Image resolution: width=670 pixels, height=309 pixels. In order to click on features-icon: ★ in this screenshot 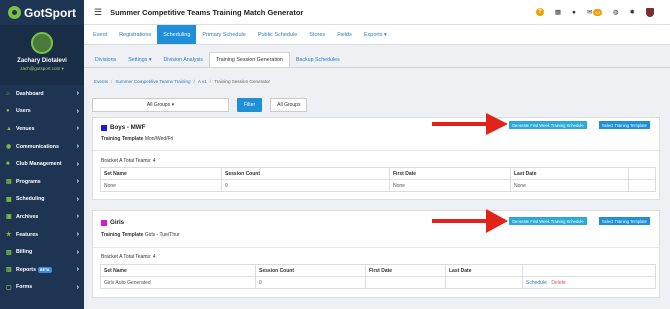, I will do `click(9, 235)`.